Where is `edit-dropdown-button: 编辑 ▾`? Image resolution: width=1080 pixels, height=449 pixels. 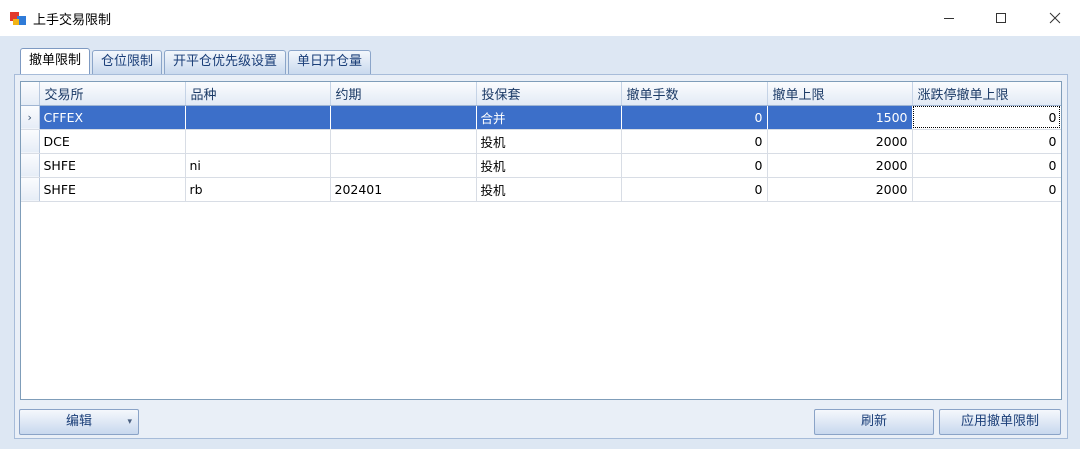 edit-dropdown-button: 编辑 ▾ is located at coordinates (79, 422).